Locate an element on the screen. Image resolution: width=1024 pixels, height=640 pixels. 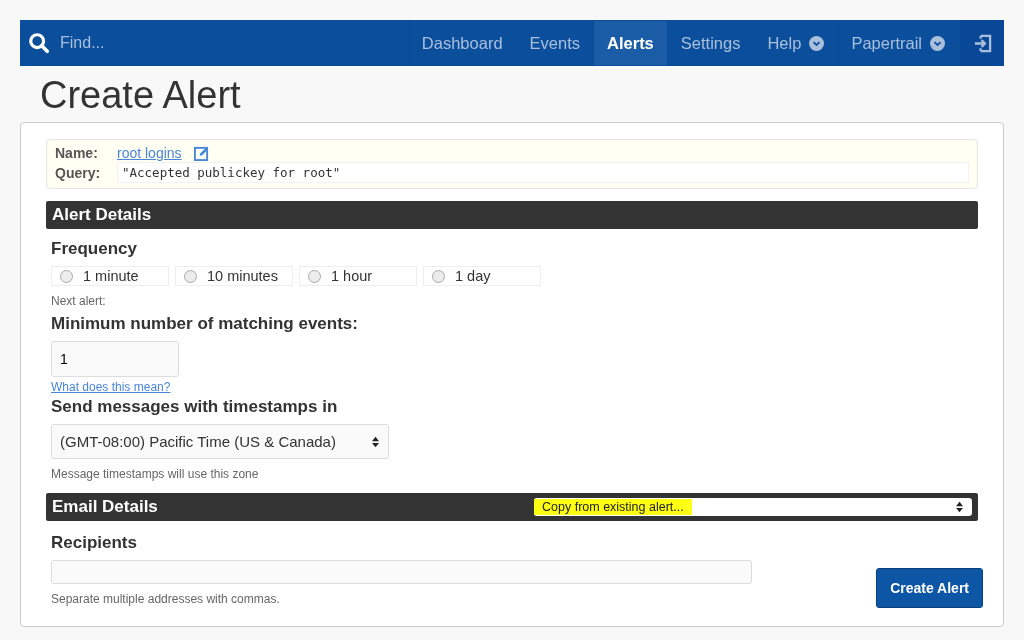
alert-name-link: root logins is located at coordinates (149, 153).